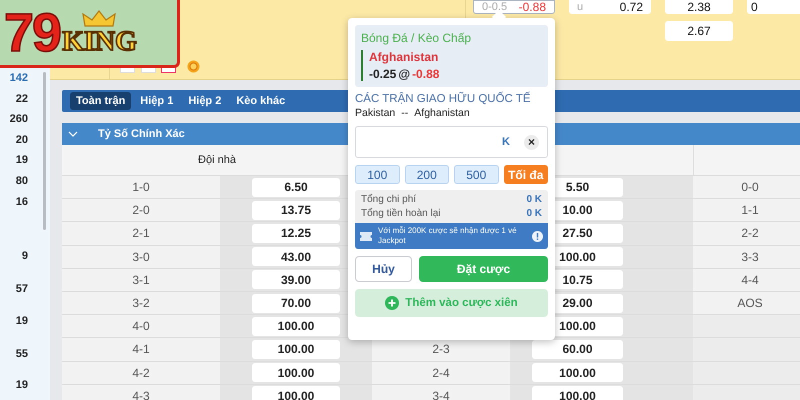 This screenshot has width=800, height=400. What do you see at coordinates (441, 373) in the screenshot?
I see `score-cell: 2-4` at bounding box center [441, 373].